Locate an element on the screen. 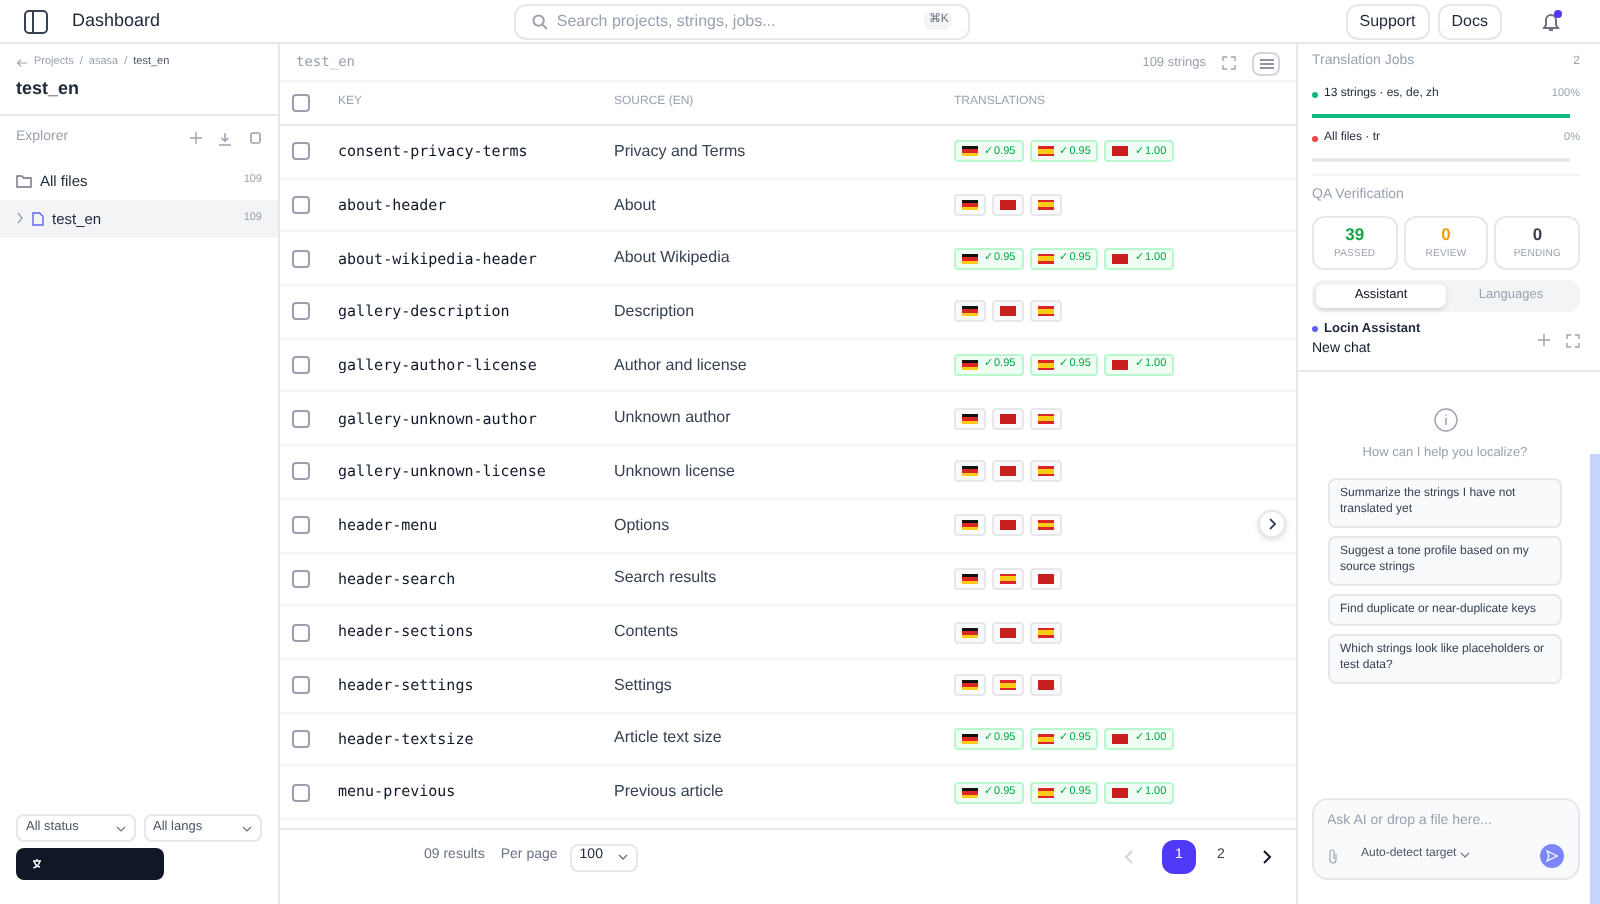  info-icon is located at coordinates (1445, 420).